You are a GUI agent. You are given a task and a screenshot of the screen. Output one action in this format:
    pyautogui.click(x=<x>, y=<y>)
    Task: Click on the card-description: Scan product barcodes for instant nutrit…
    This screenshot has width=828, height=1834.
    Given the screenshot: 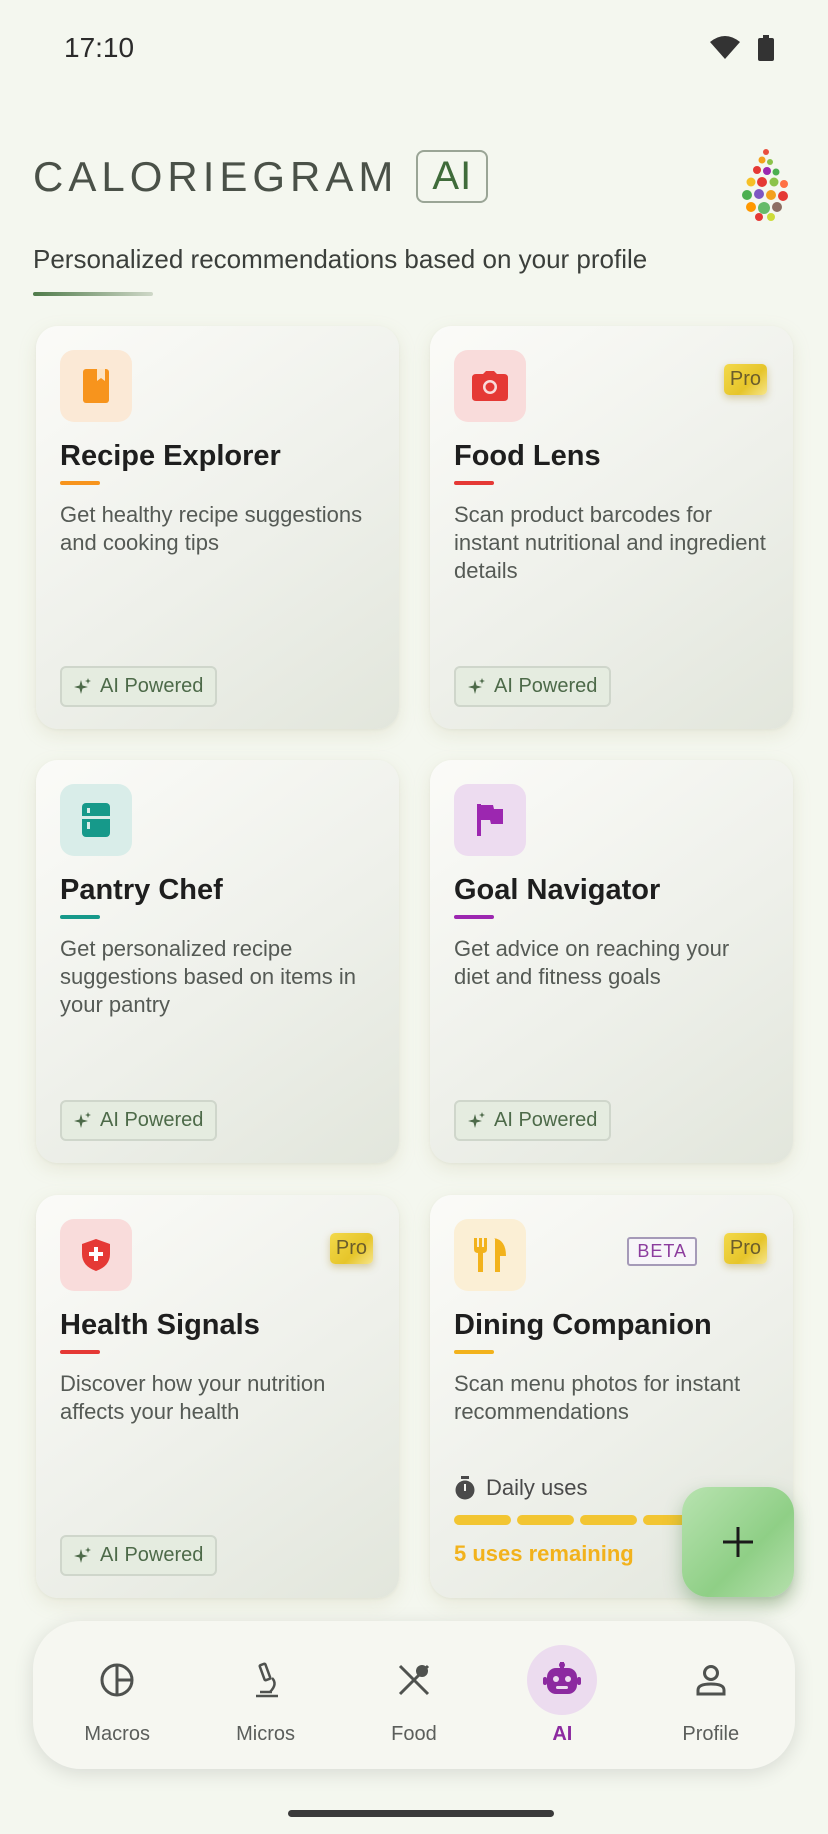 What is the action you would take?
    pyautogui.click(x=610, y=542)
    